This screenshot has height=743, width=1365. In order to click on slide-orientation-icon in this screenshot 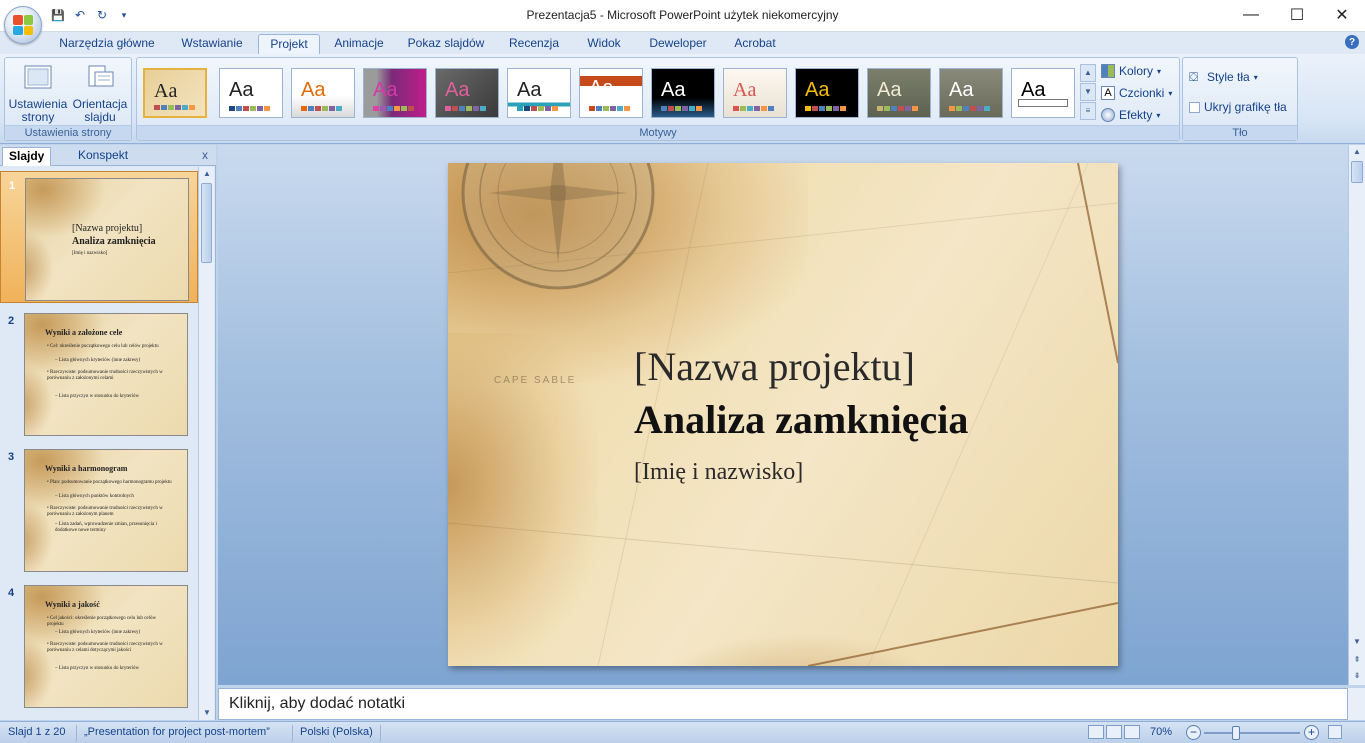, I will do `click(100, 78)`.